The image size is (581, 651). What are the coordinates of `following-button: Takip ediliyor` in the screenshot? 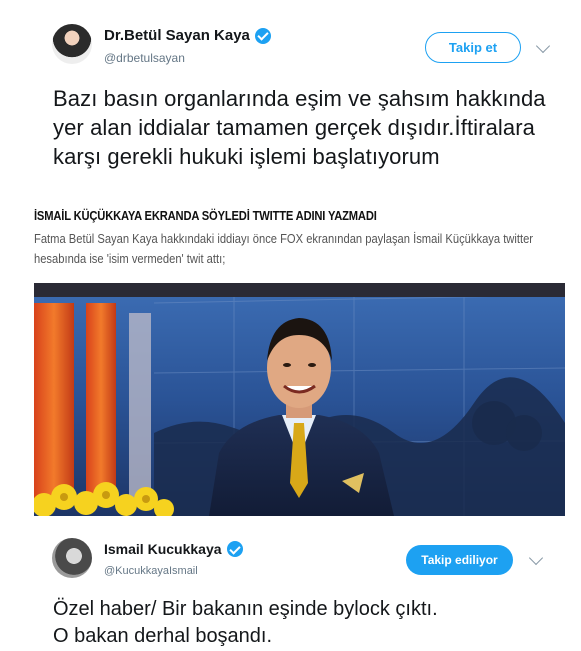 It's located at (459, 560).